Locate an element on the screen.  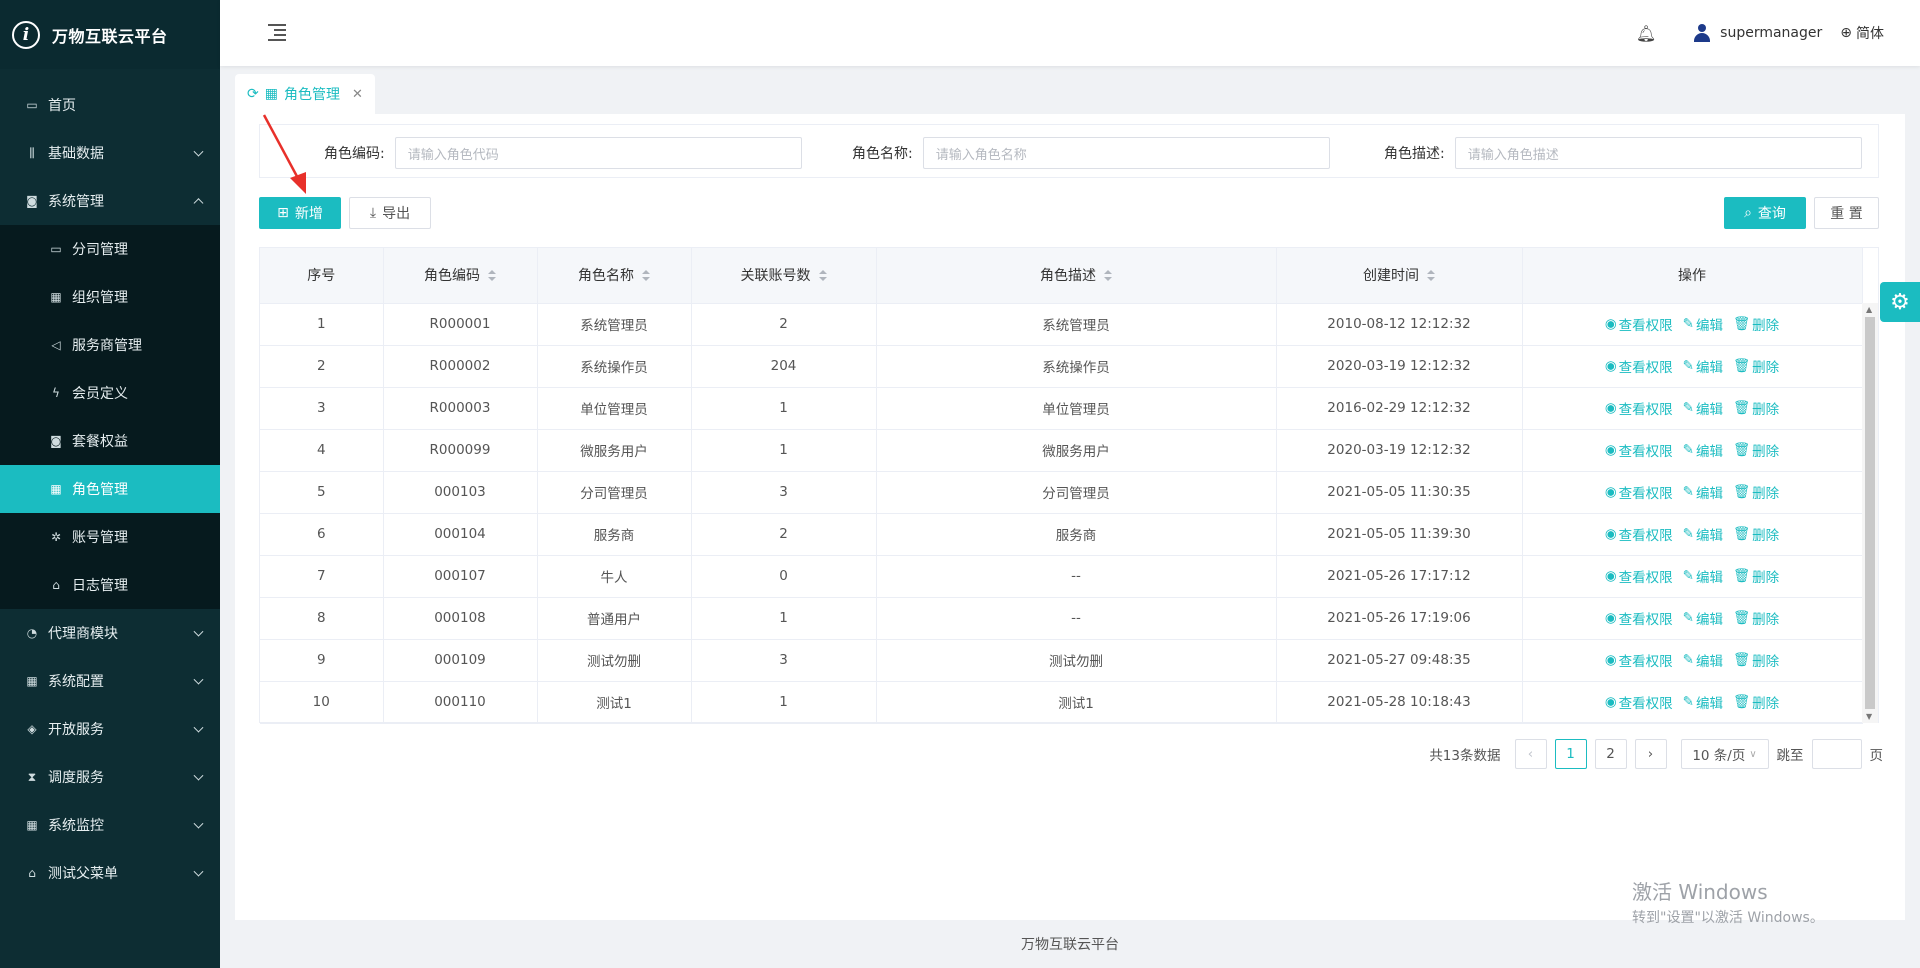
table-cell: 2 is located at coordinates (784, 534).